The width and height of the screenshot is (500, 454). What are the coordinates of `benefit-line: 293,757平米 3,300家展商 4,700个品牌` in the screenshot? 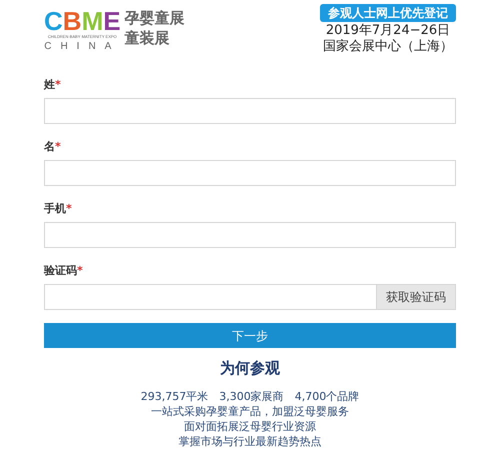 It's located at (250, 396).